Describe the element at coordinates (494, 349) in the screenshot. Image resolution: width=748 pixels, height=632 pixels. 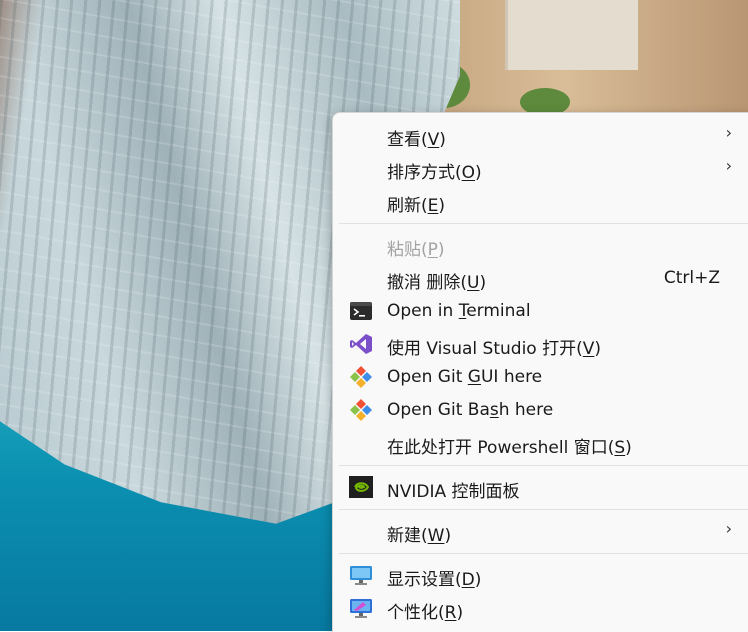
I see `menu-item-label: 使用 Visual Studio 打开(V)` at that location.